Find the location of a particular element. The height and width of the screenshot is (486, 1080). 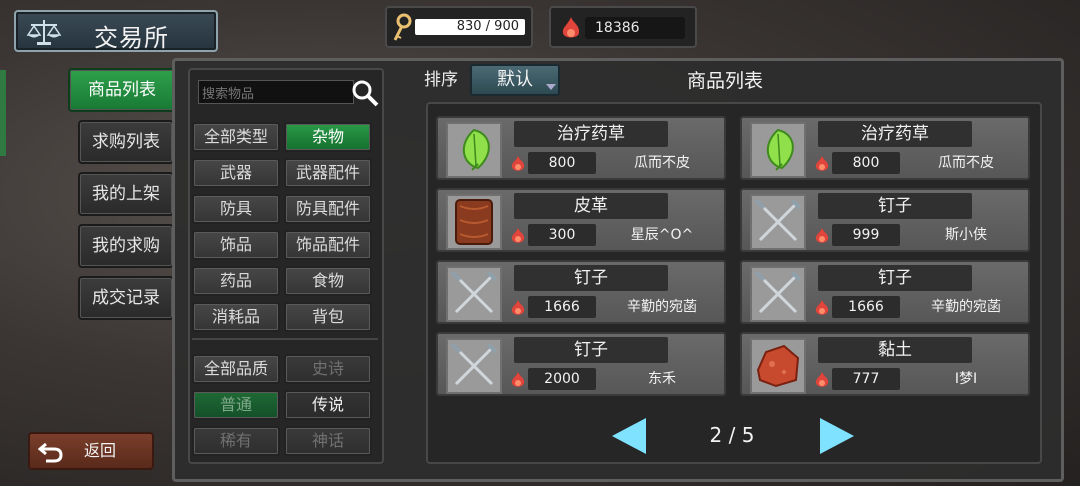

item-price: 300 is located at coordinates (562, 235).